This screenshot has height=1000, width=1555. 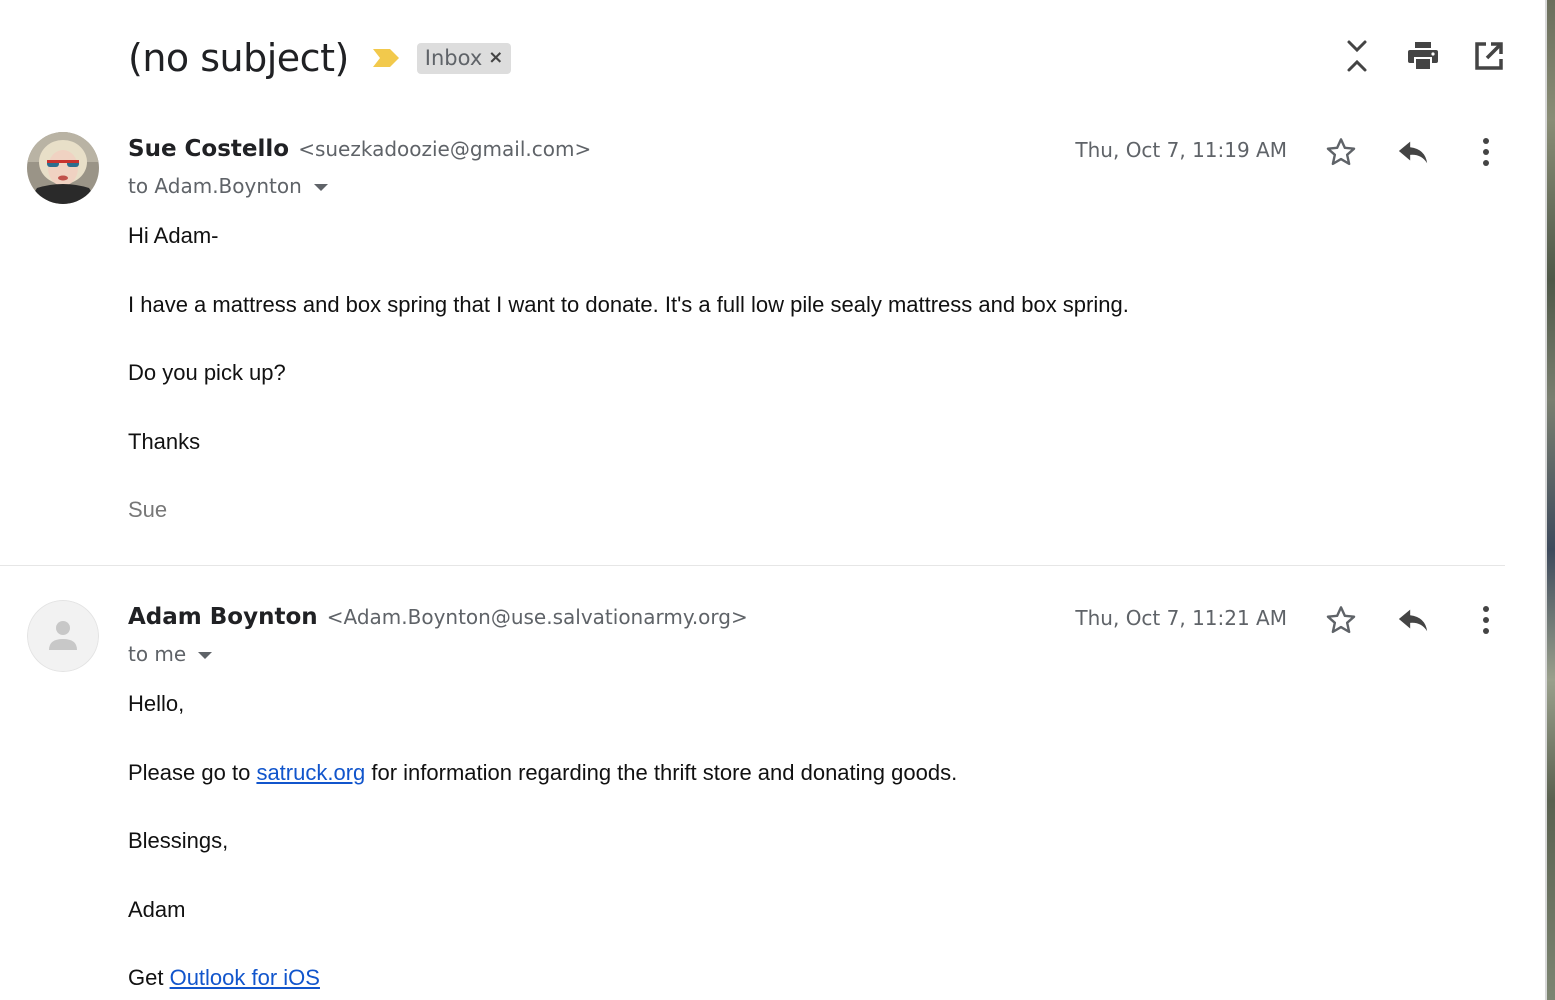 I want to click on sender-email: <suezkadoozie@gmail.com>, so click(x=445, y=149).